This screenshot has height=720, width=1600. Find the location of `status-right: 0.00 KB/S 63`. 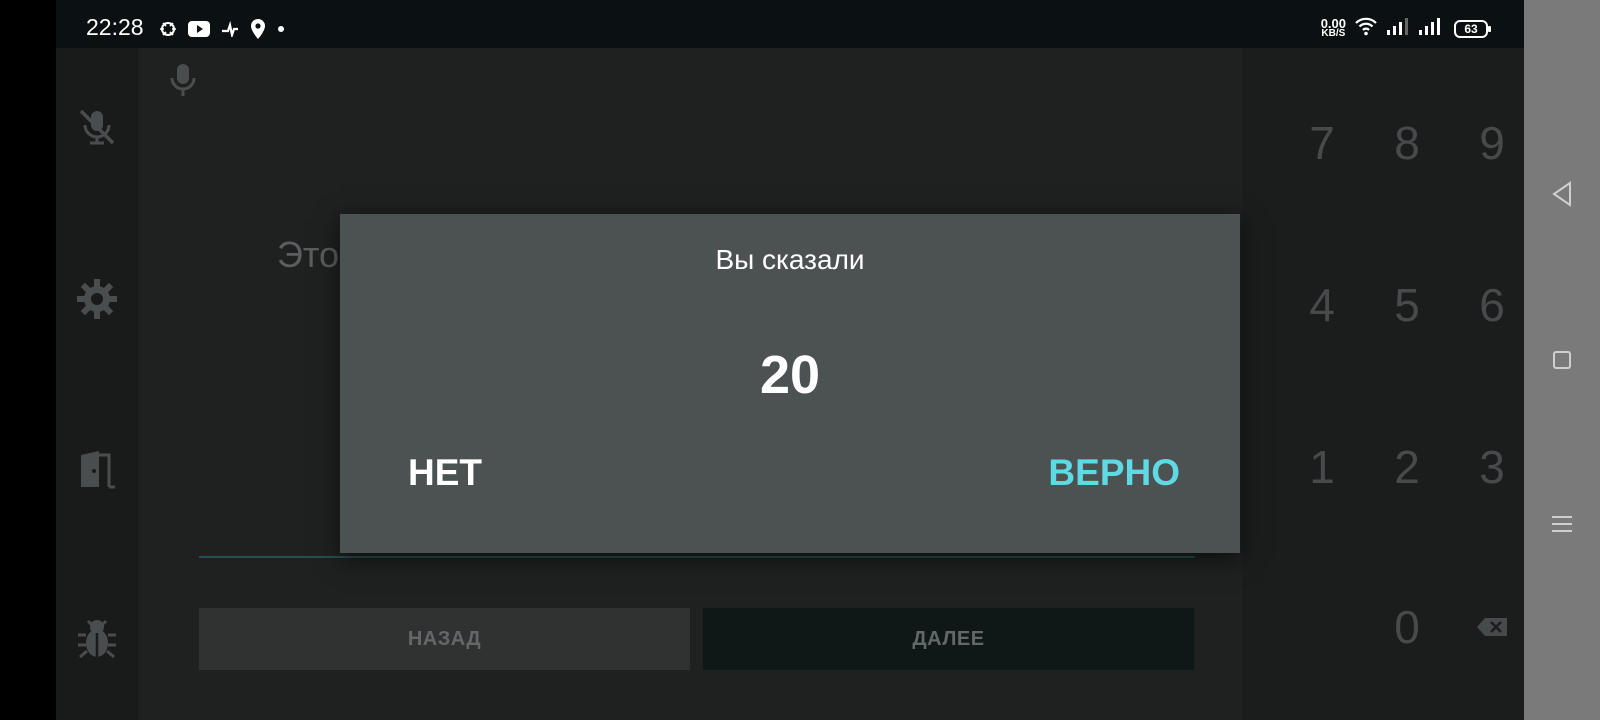

status-right: 0.00 KB/S 63 is located at coordinates (1405, 28).